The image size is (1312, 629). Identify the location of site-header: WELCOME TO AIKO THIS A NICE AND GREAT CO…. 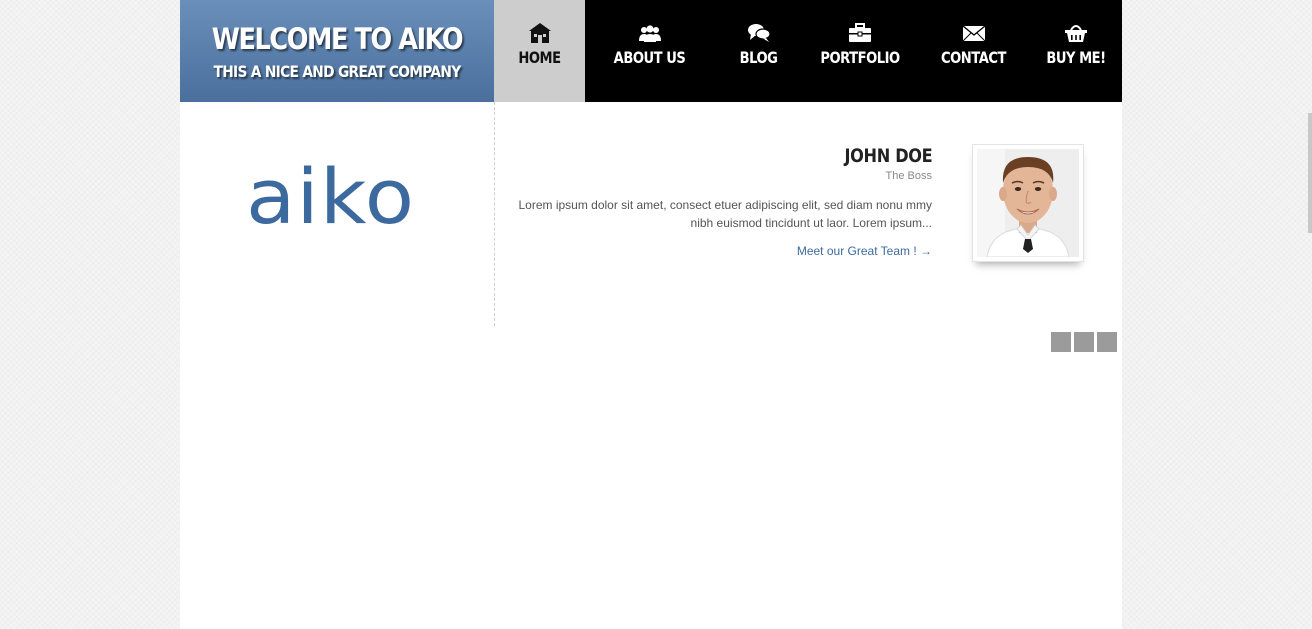
(651, 51).